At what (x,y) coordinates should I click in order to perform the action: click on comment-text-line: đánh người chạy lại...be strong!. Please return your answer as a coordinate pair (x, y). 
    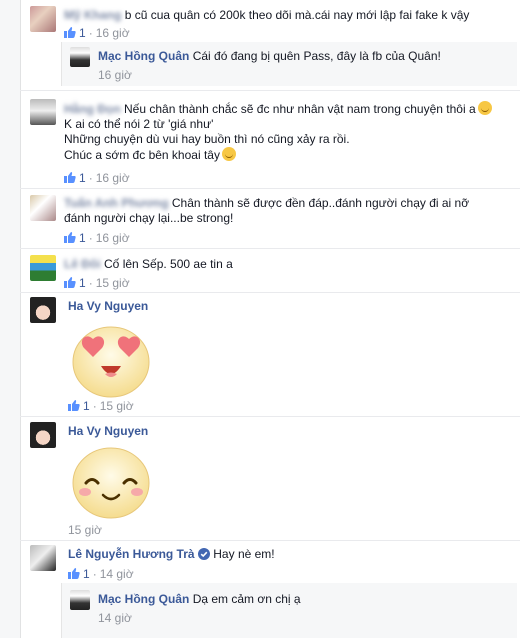
    Looking at the image, I should click on (149, 218).